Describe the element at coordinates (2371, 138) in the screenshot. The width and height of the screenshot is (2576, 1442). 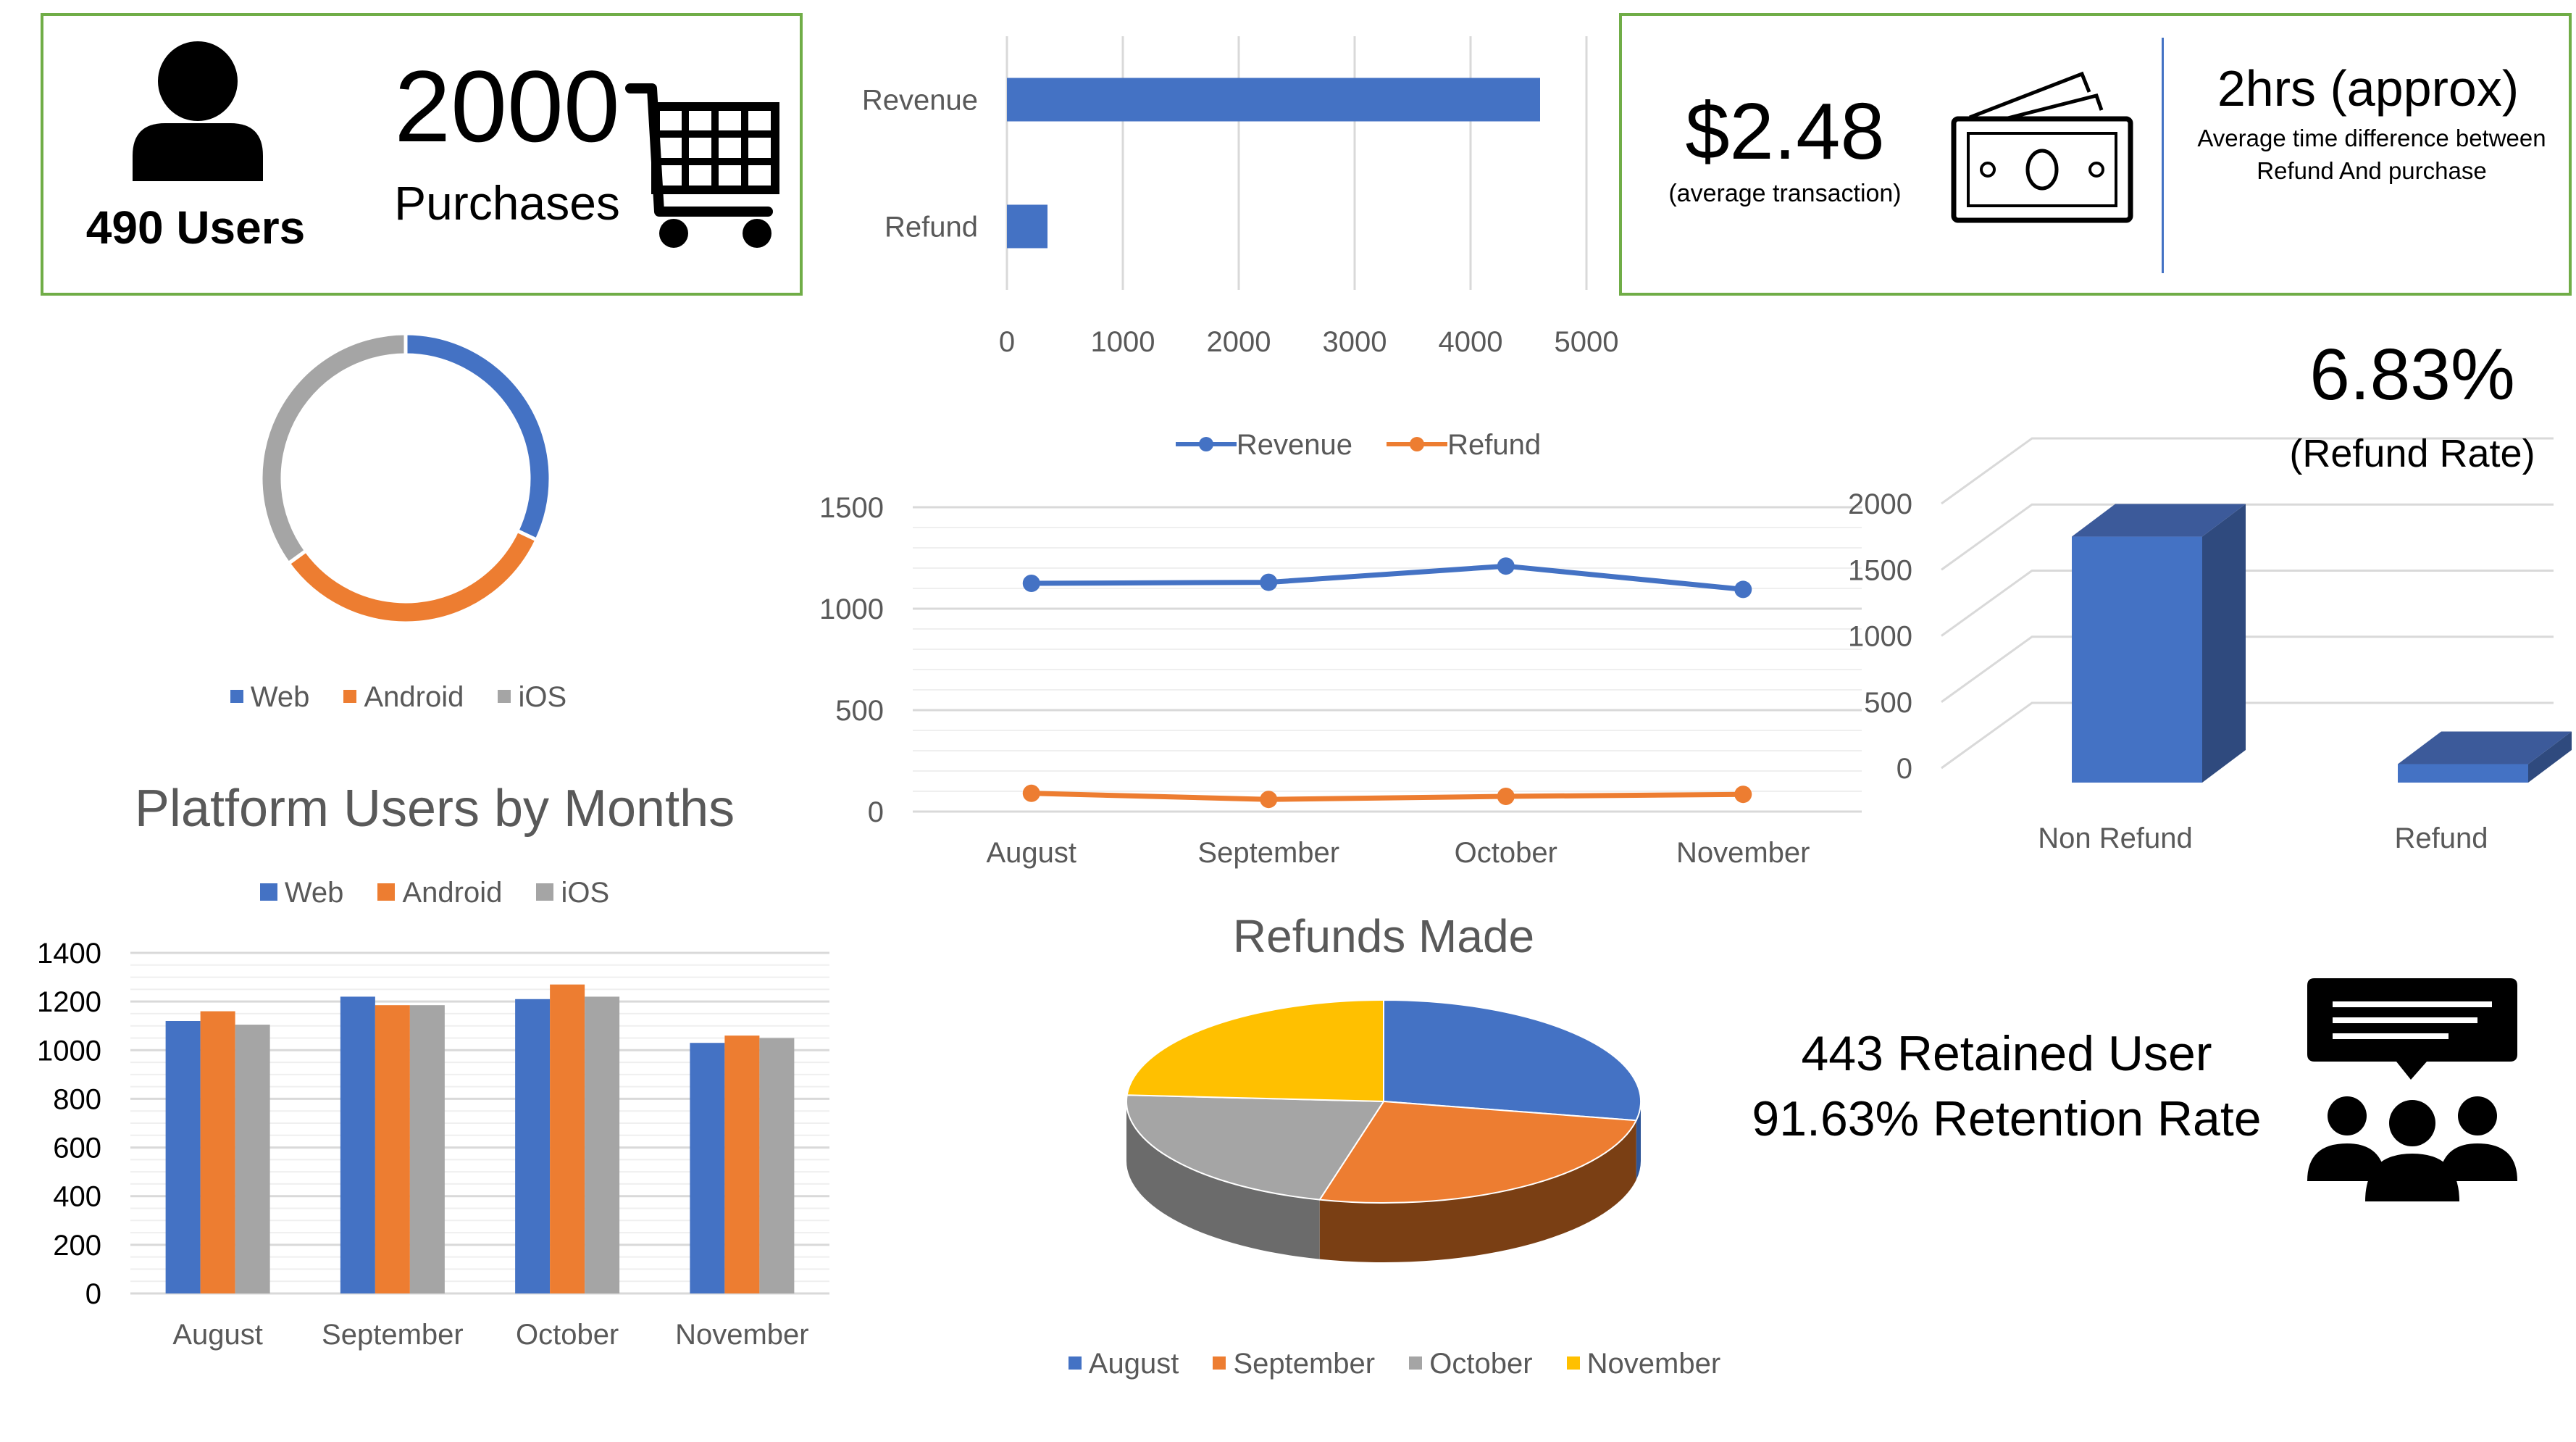
I see `avg-time-caption-line1: Average time difference between` at that location.